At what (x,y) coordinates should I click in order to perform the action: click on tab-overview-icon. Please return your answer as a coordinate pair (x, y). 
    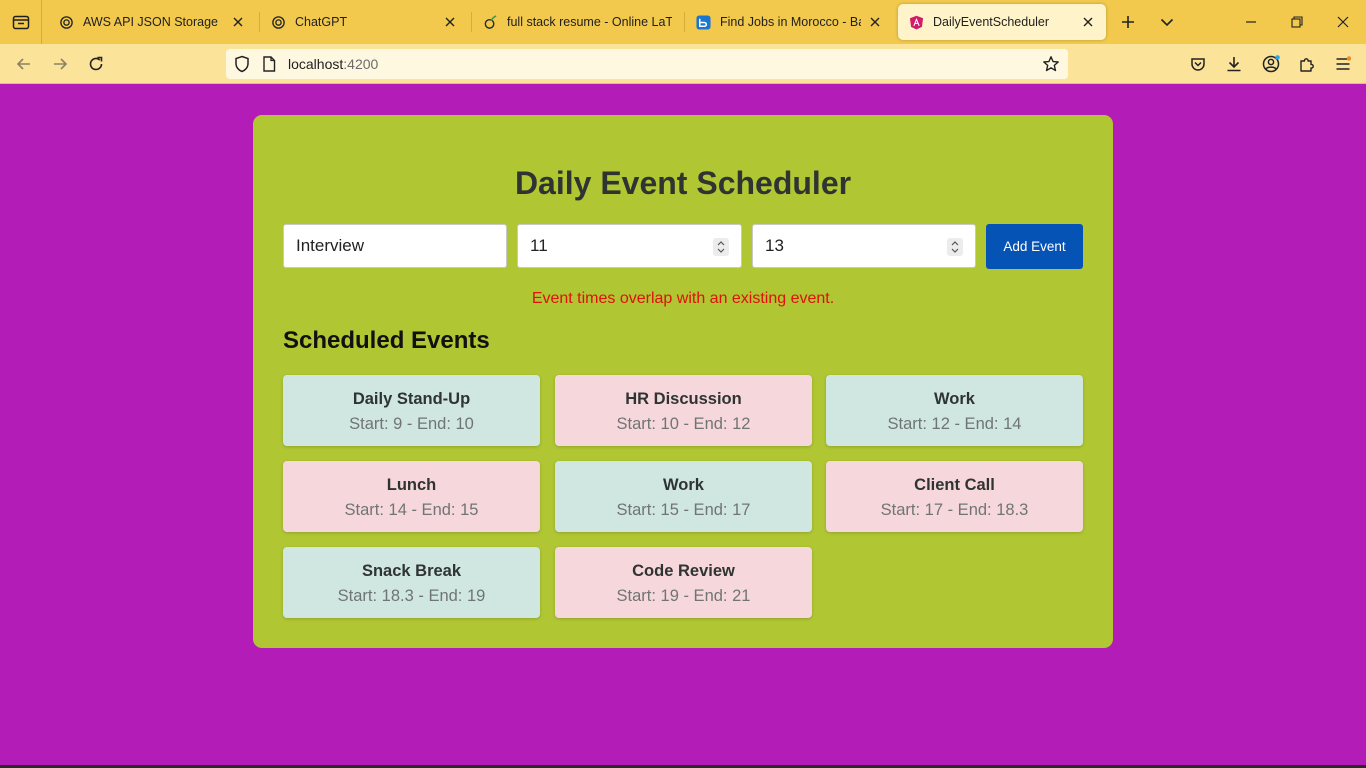
    Looking at the image, I should click on (20, 22).